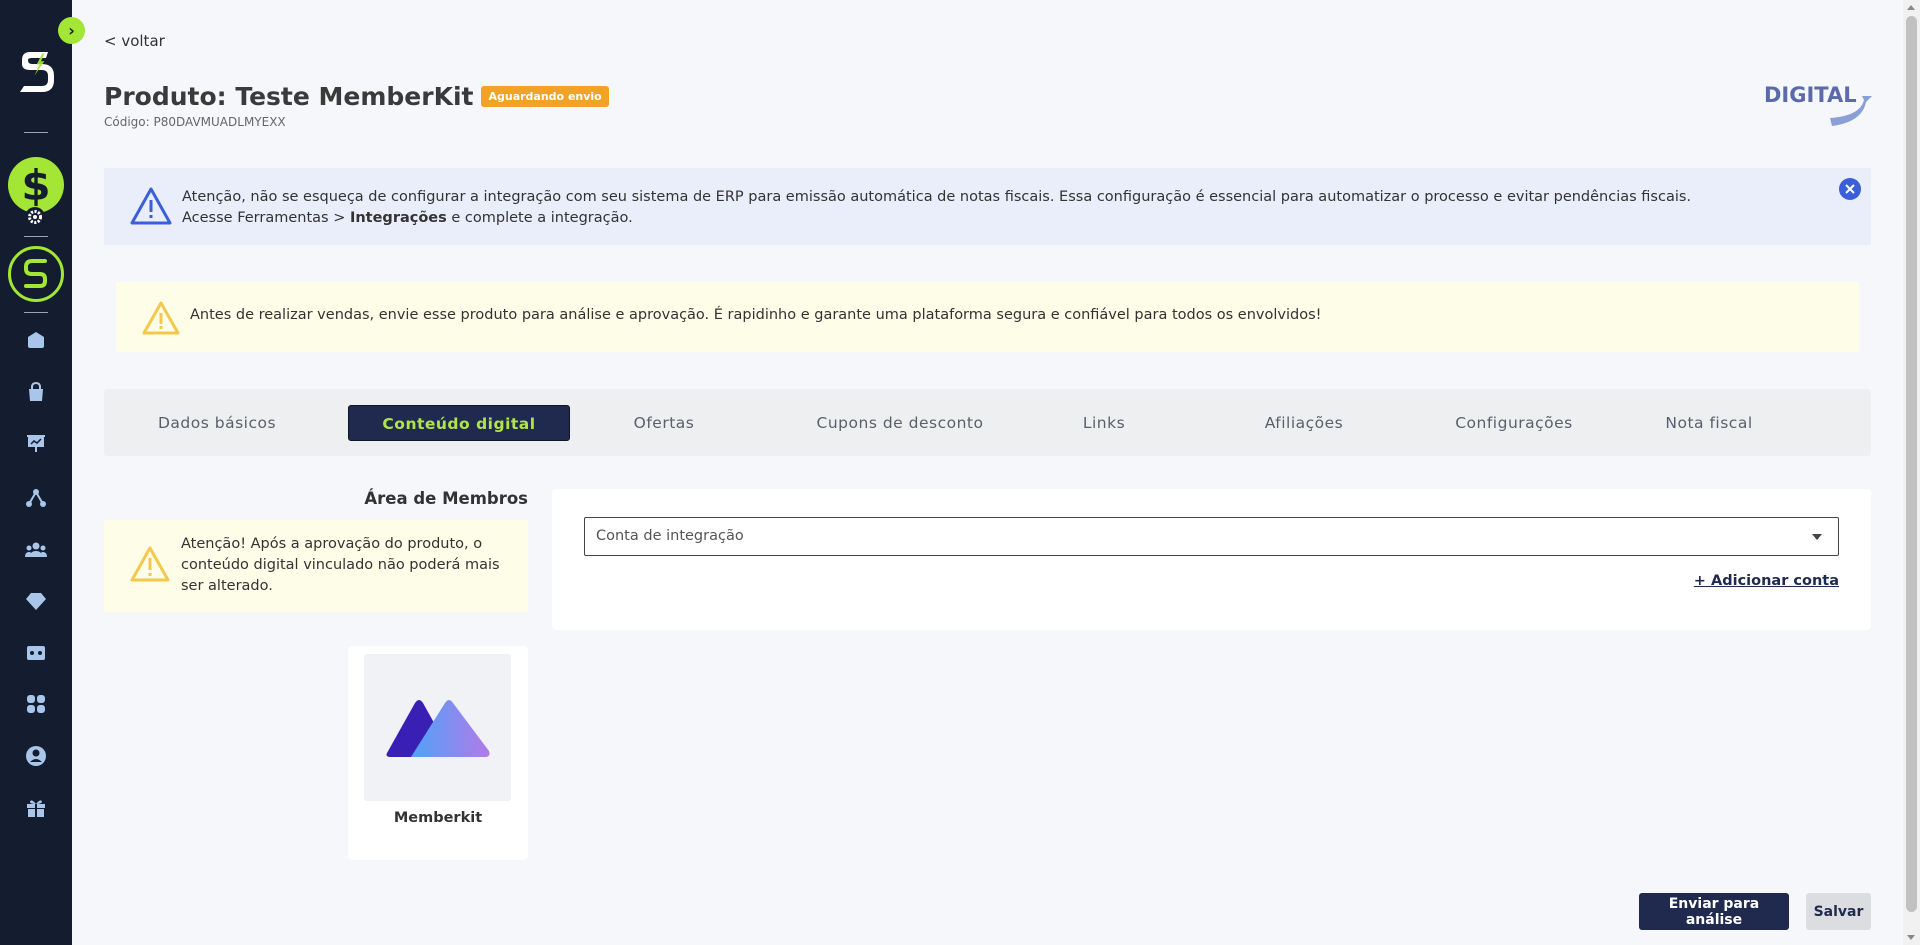 The width and height of the screenshot is (1920, 945). What do you see at coordinates (446, 498) in the screenshot?
I see `members-area-title: Área de Membros` at bounding box center [446, 498].